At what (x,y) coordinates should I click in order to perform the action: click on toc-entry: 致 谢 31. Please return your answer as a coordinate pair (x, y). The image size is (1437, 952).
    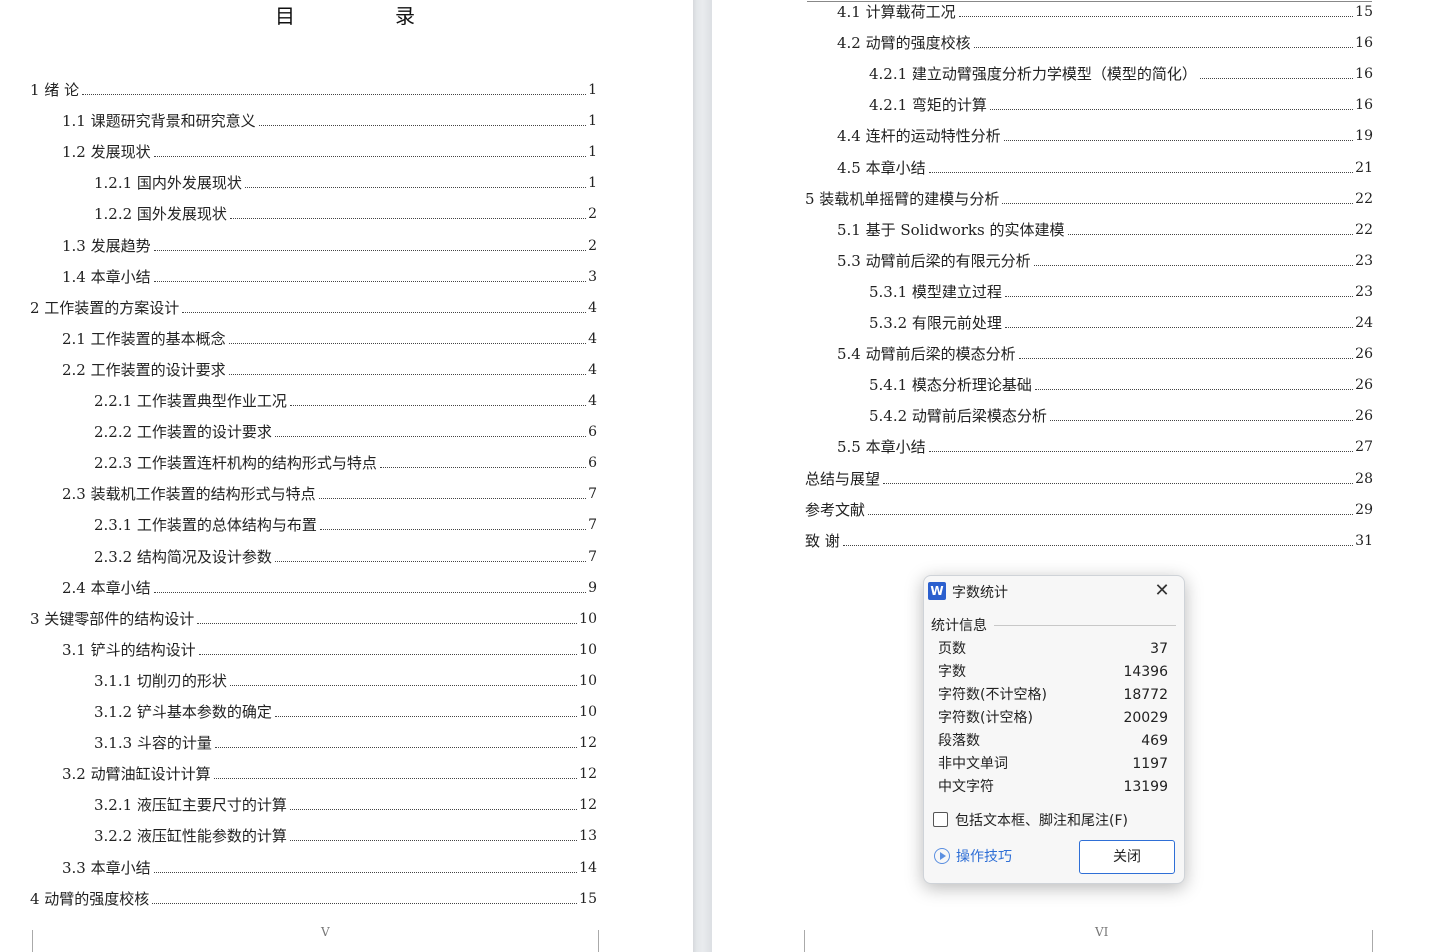
    Looking at the image, I should click on (1089, 541).